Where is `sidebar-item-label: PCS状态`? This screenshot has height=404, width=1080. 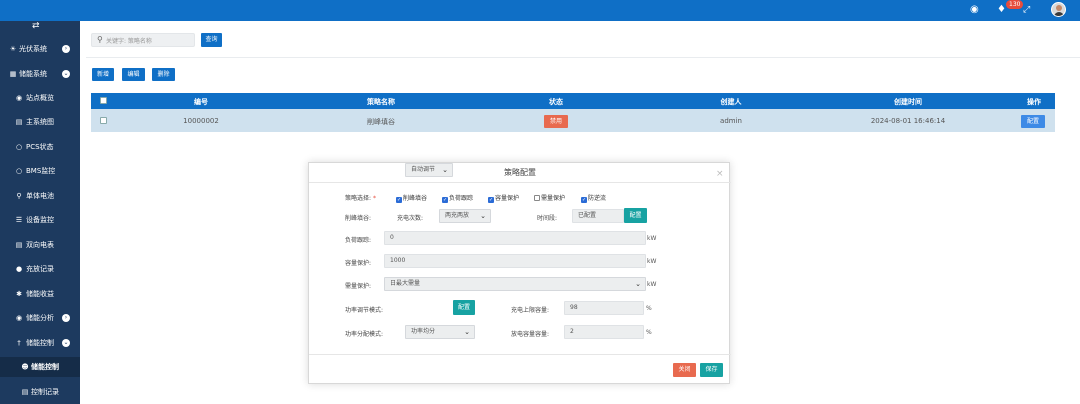
sidebar-item-label: PCS状态 is located at coordinates (40, 147).